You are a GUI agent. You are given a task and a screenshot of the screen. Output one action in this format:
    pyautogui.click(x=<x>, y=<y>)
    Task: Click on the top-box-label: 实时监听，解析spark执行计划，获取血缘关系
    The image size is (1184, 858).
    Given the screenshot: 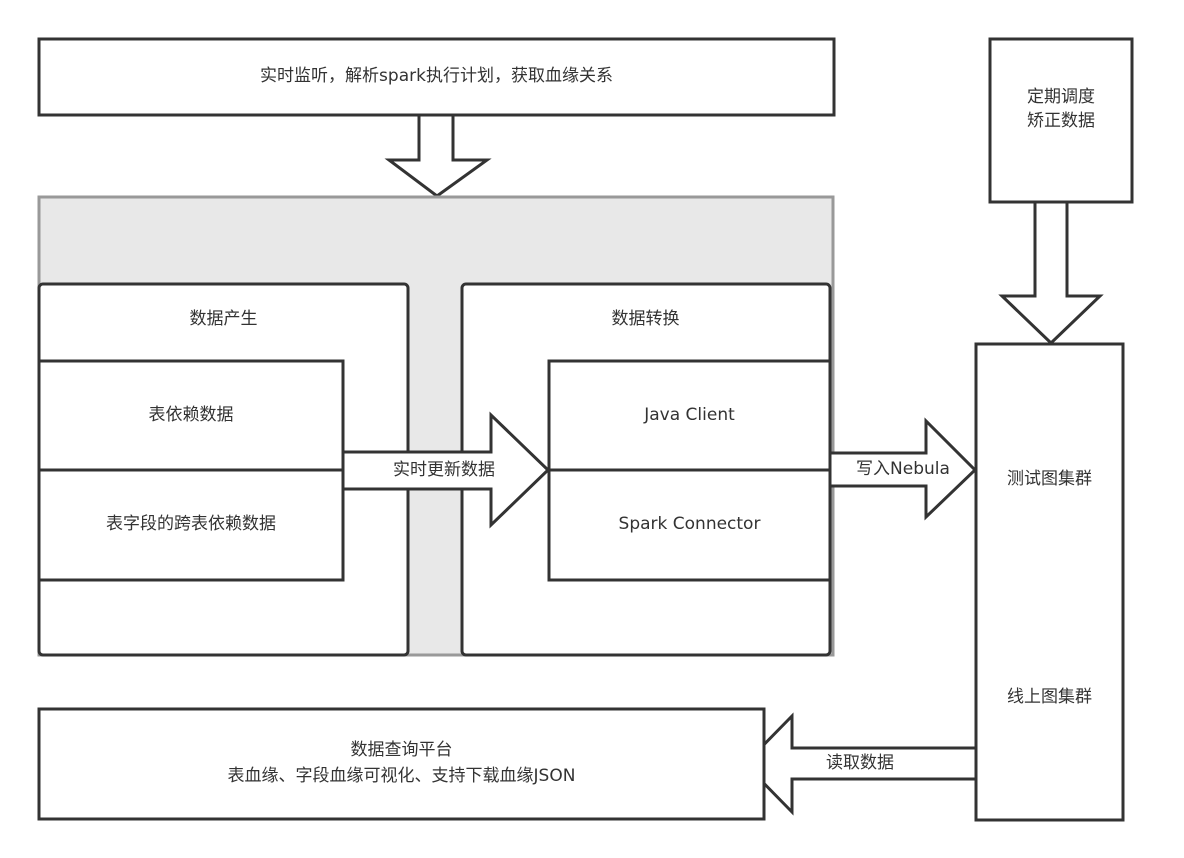 What is the action you would take?
    pyautogui.click(x=436, y=76)
    